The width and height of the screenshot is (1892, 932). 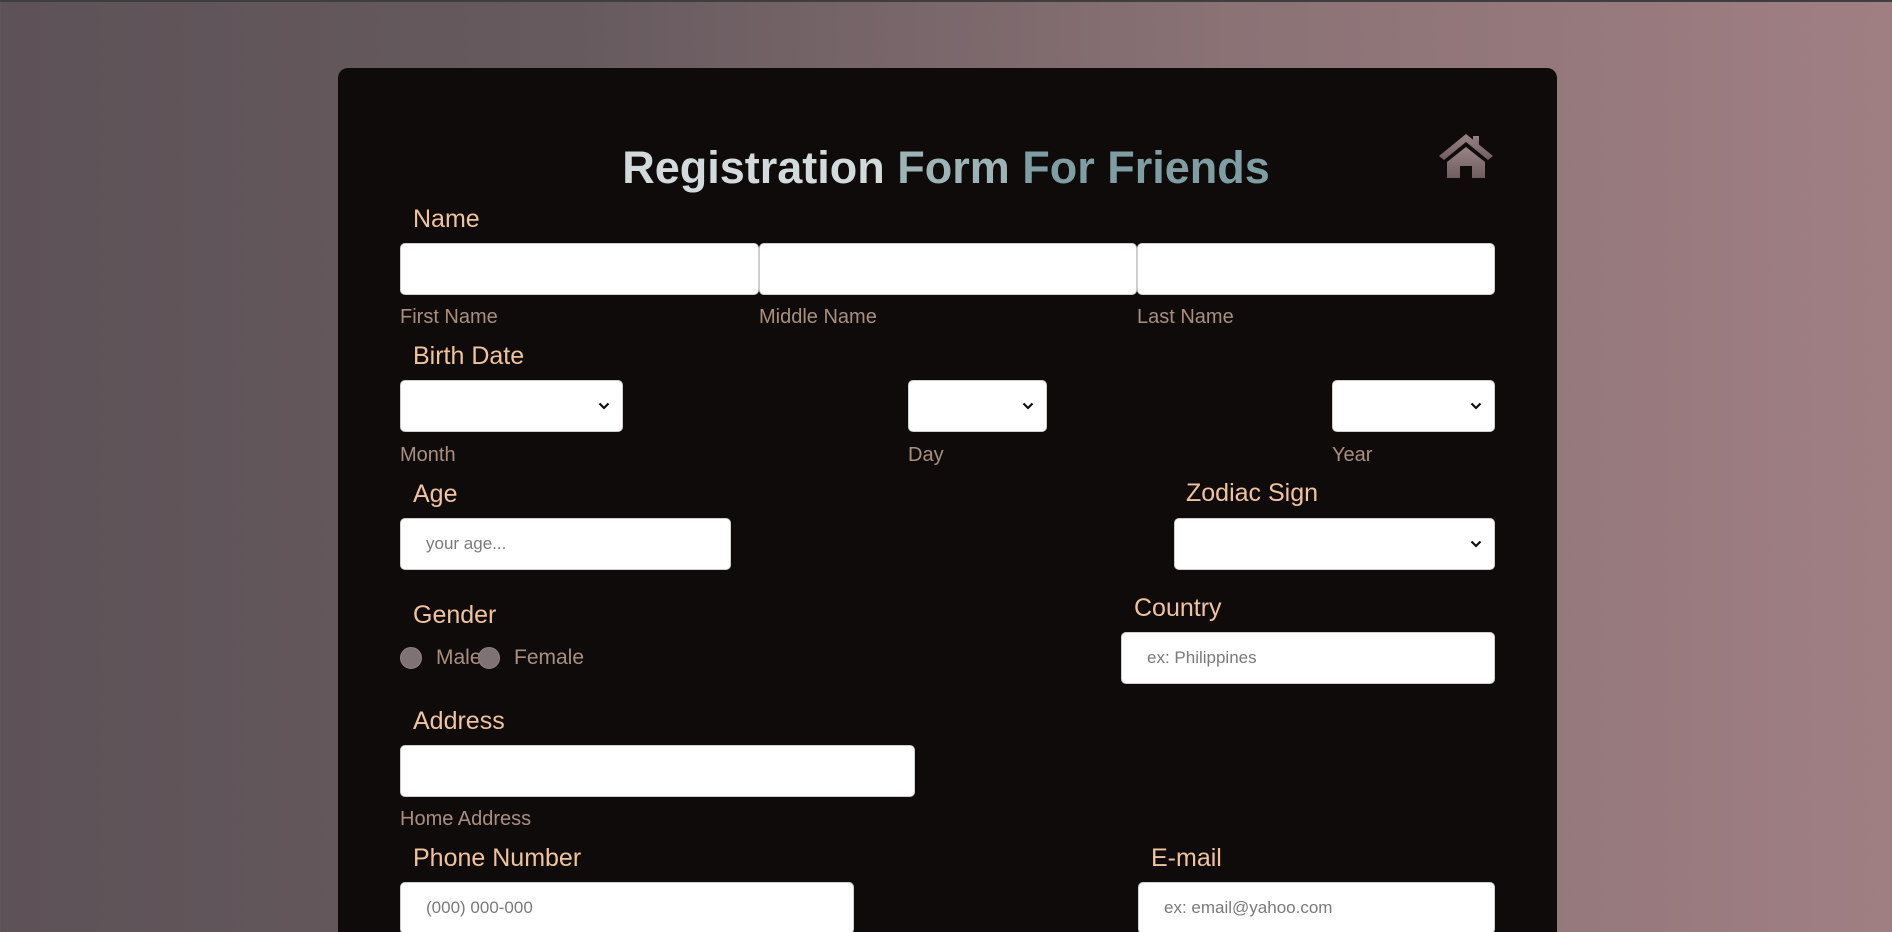 What do you see at coordinates (627, 907) in the screenshot?
I see `phone-number-input` at bounding box center [627, 907].